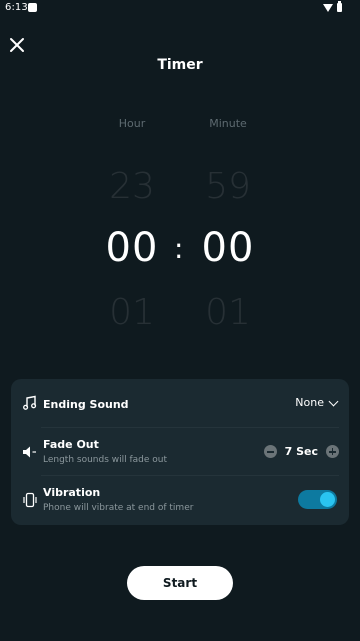 This screenshot has height=641, width=360. I want to click on hour-next-value: 01, so click(132, 312).